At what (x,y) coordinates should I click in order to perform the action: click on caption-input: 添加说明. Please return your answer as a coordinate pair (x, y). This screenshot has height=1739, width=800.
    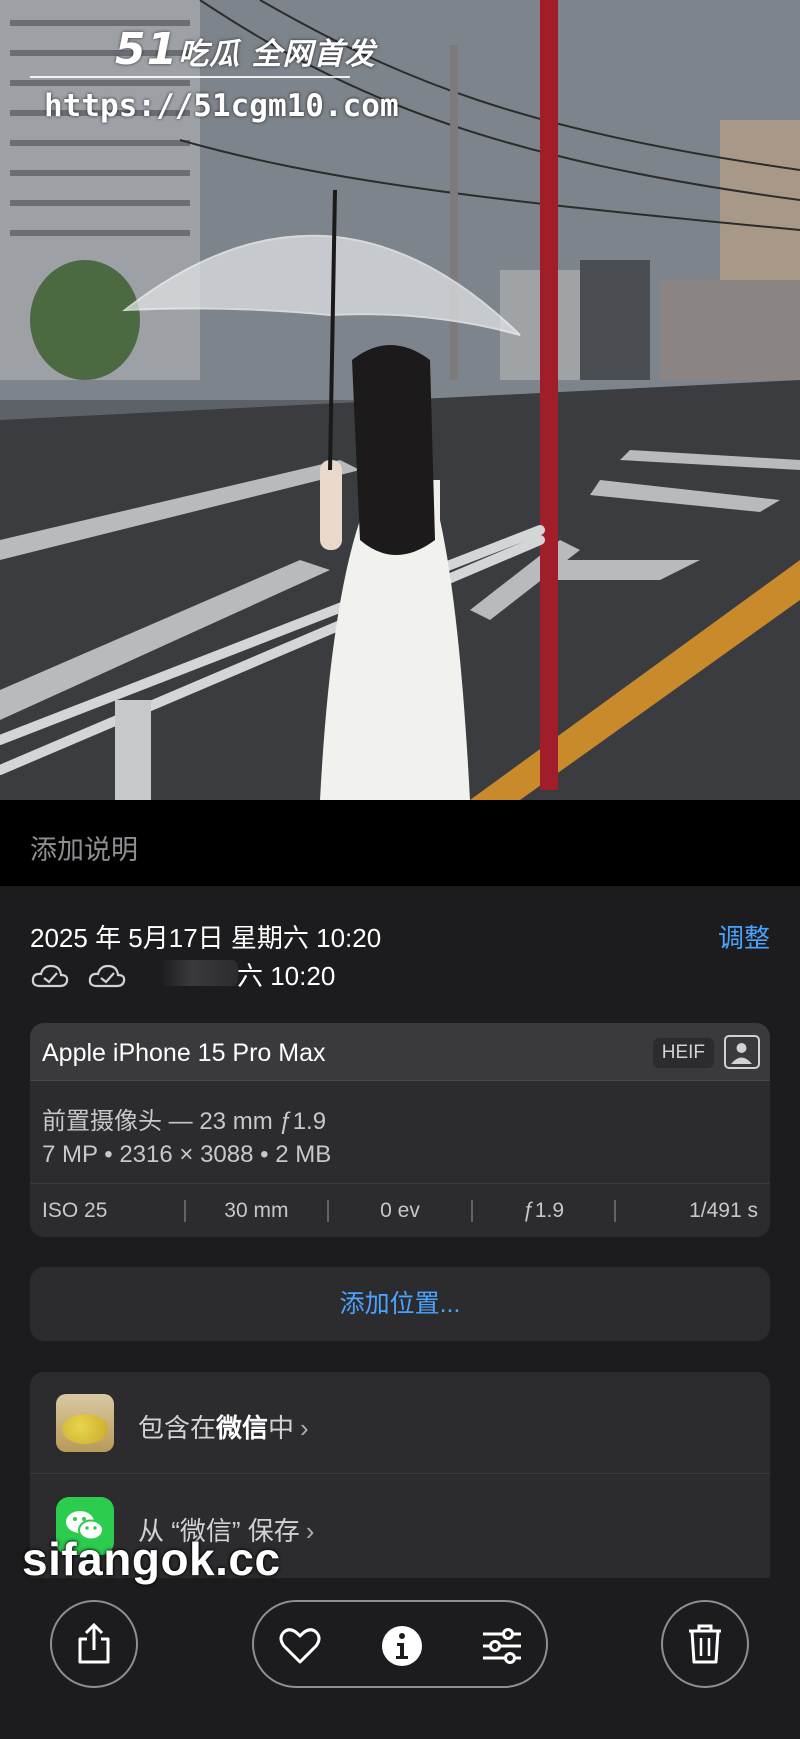
    Looking at the image, I should click on (84, 847).